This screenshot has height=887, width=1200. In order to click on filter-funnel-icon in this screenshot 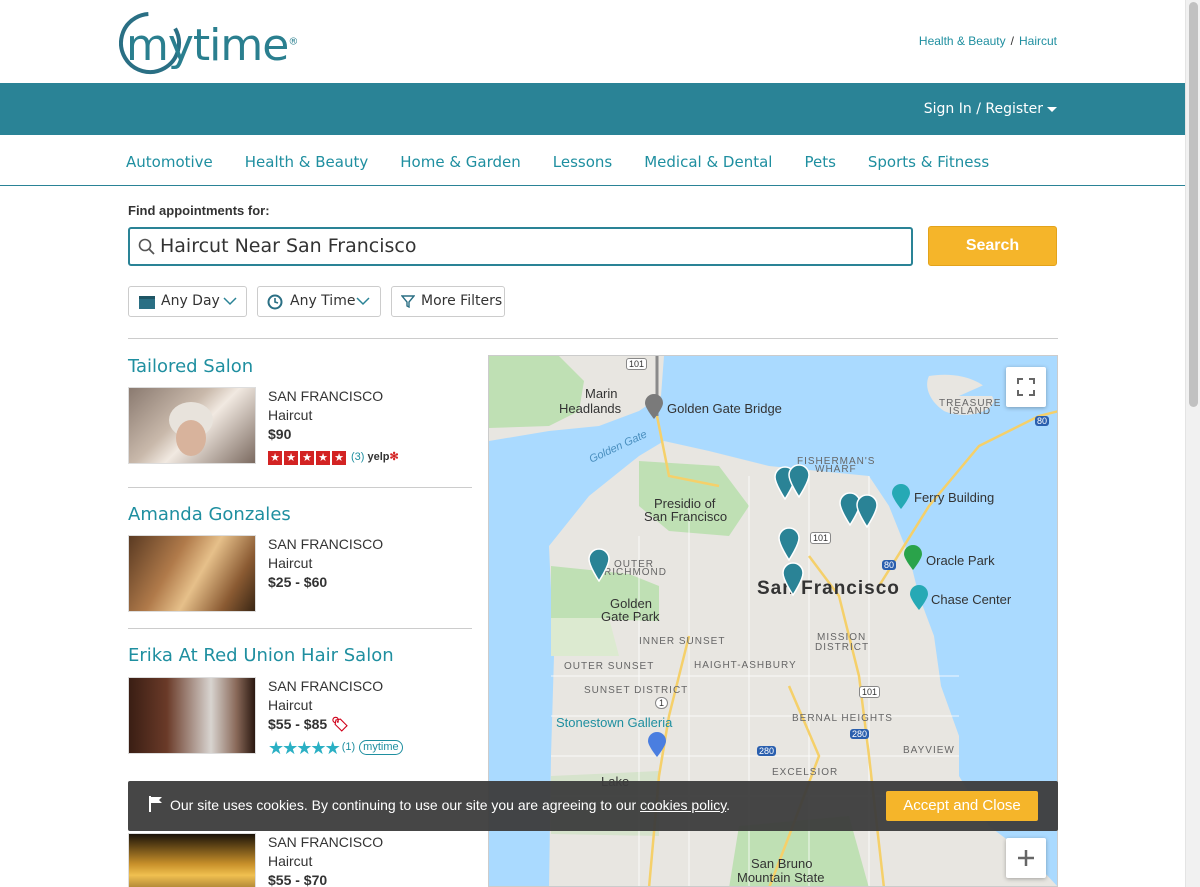, I will do `click(408, 301)`.